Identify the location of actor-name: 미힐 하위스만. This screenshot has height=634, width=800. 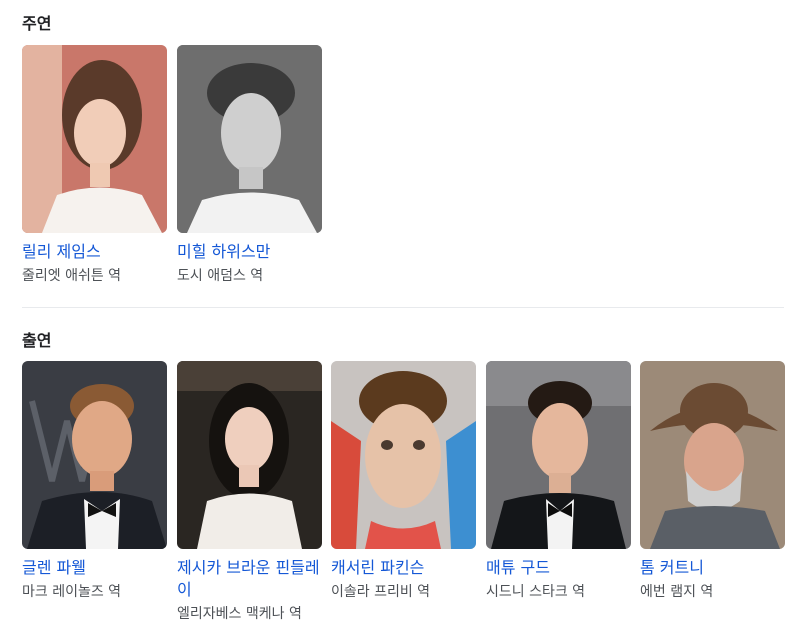
(249, 252).